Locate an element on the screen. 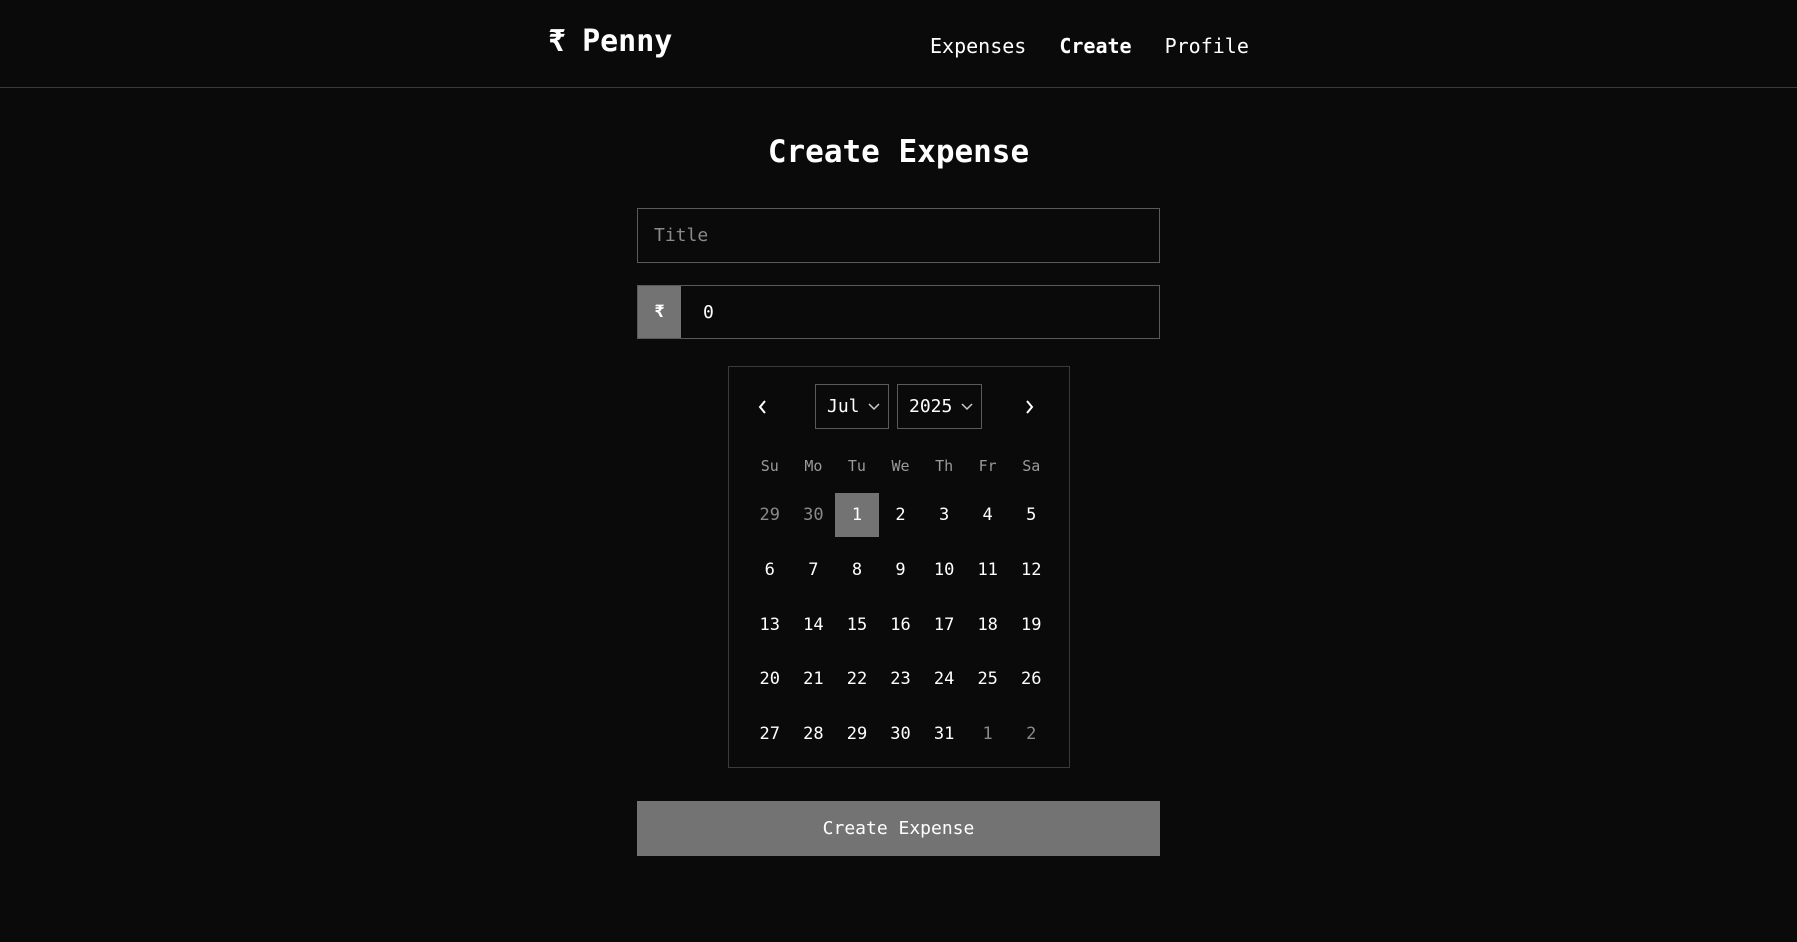  calendar-week-row: 29 30 1 2 3 4 5 is located at coordinates (900, 515).